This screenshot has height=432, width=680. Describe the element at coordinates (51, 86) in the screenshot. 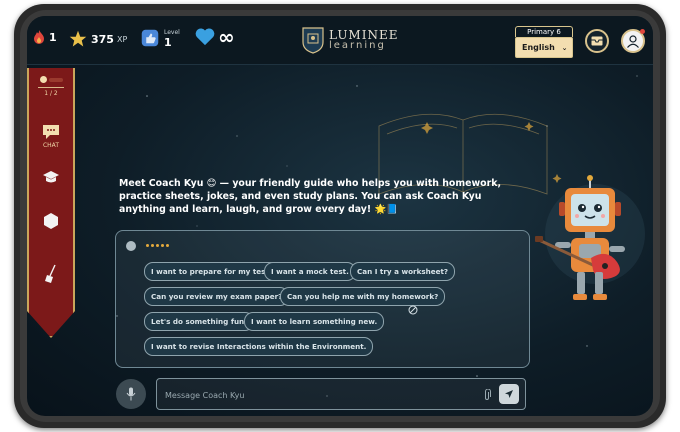

I see `sidebar-pager: 1 / 2` at that location.